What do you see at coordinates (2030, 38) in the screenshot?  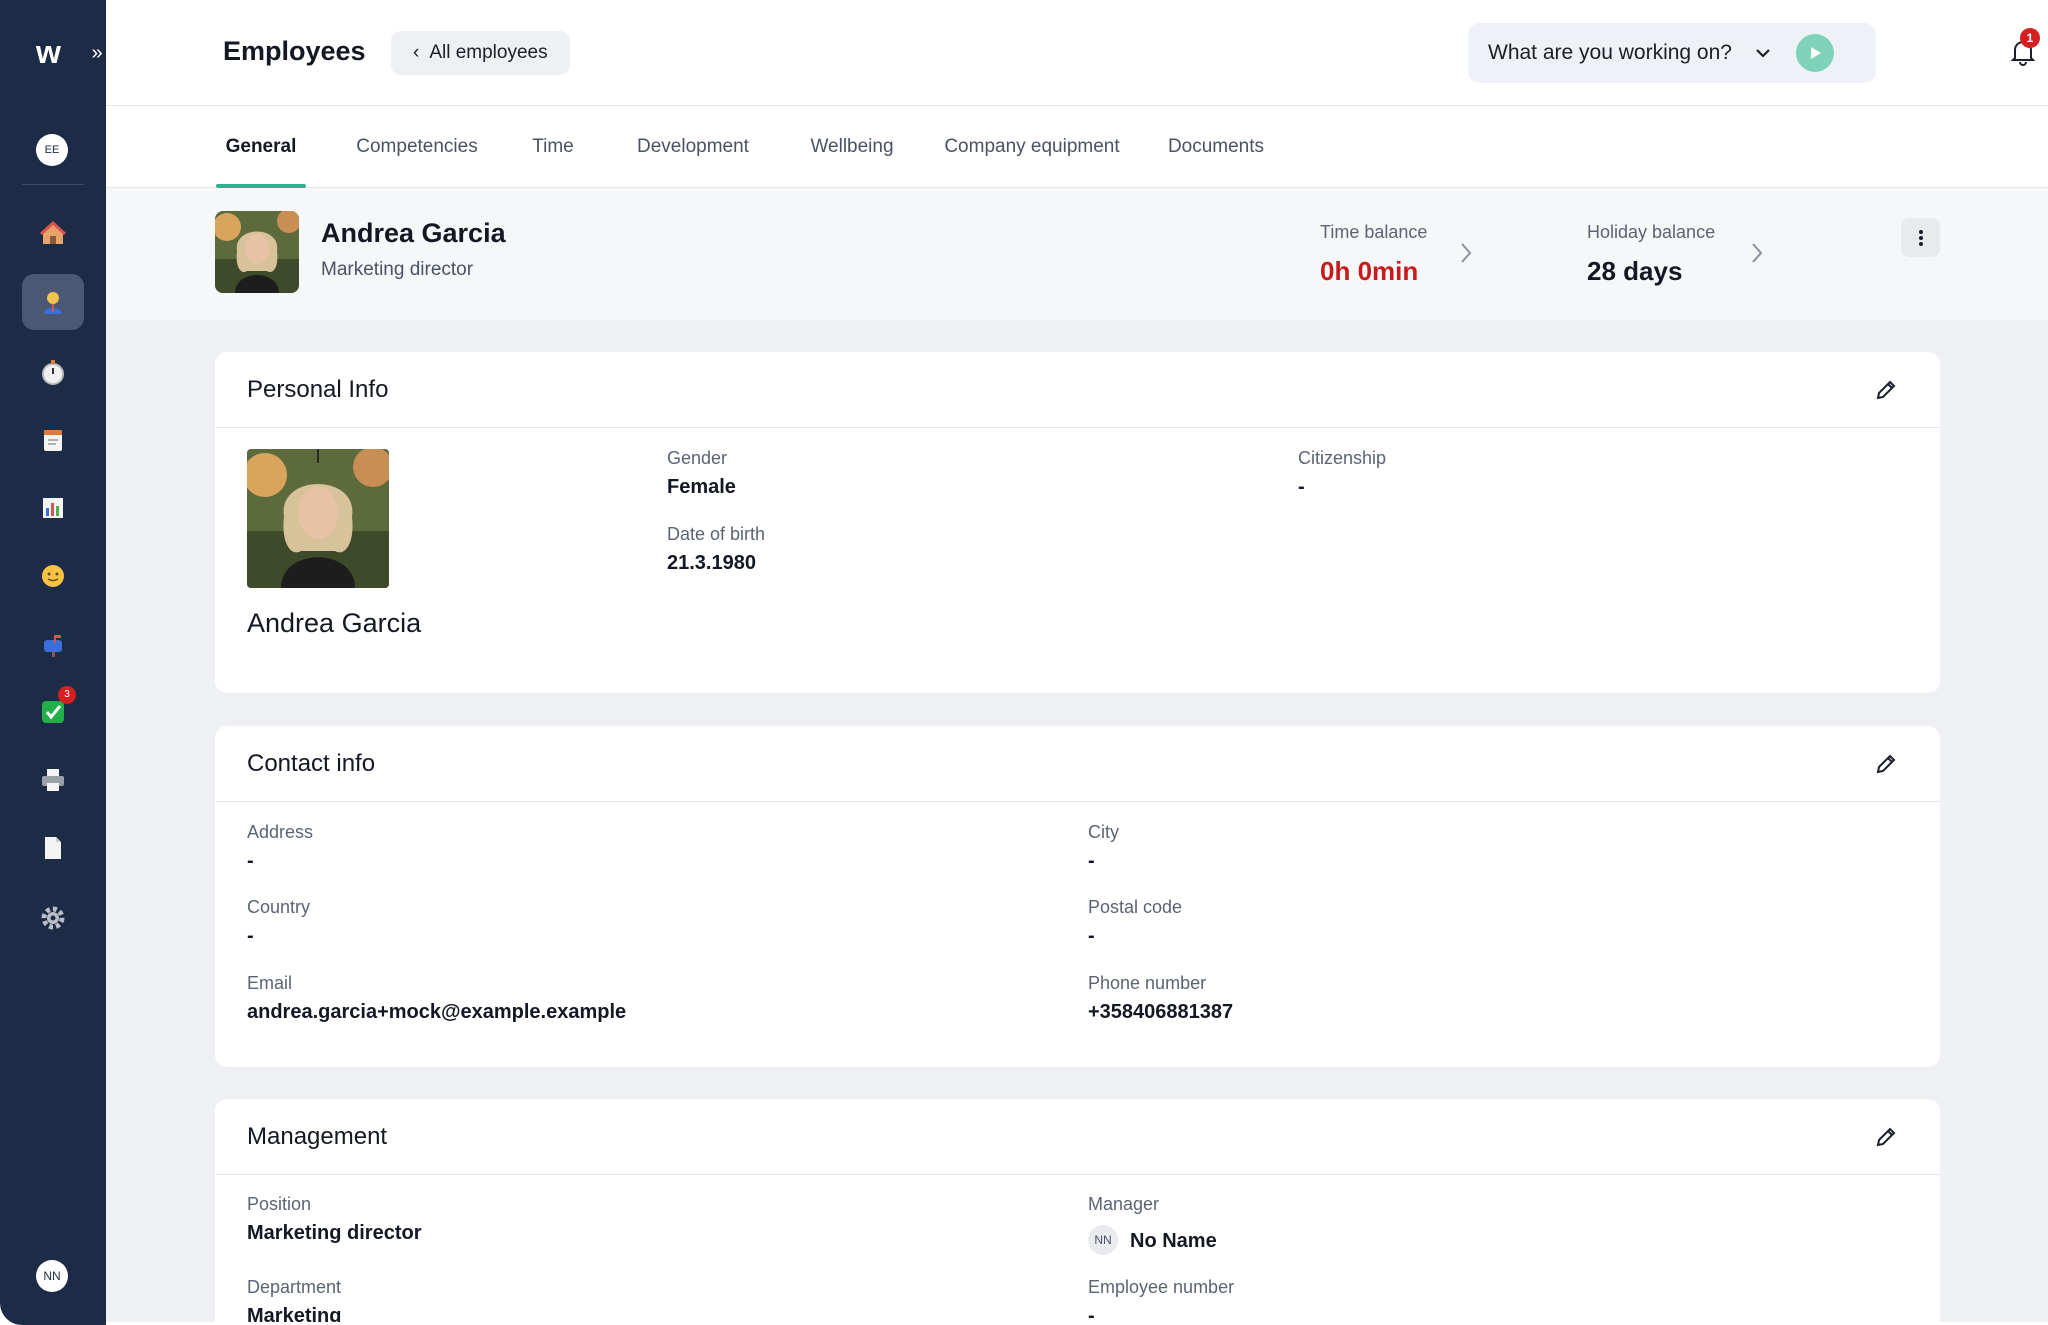 I see `notification-badge: 1` at bounding box center [2030, 38].